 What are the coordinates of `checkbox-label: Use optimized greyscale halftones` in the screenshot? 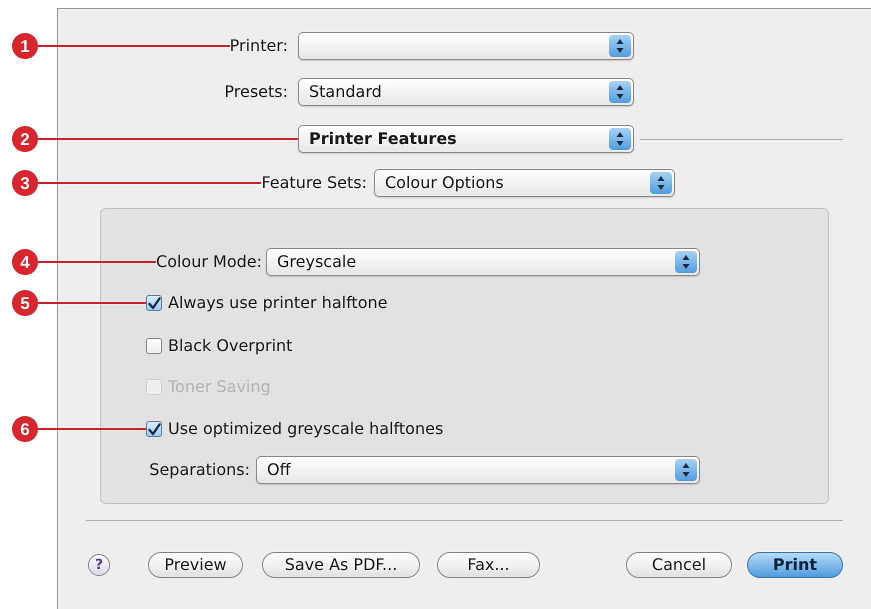 It's located at (306, 429).